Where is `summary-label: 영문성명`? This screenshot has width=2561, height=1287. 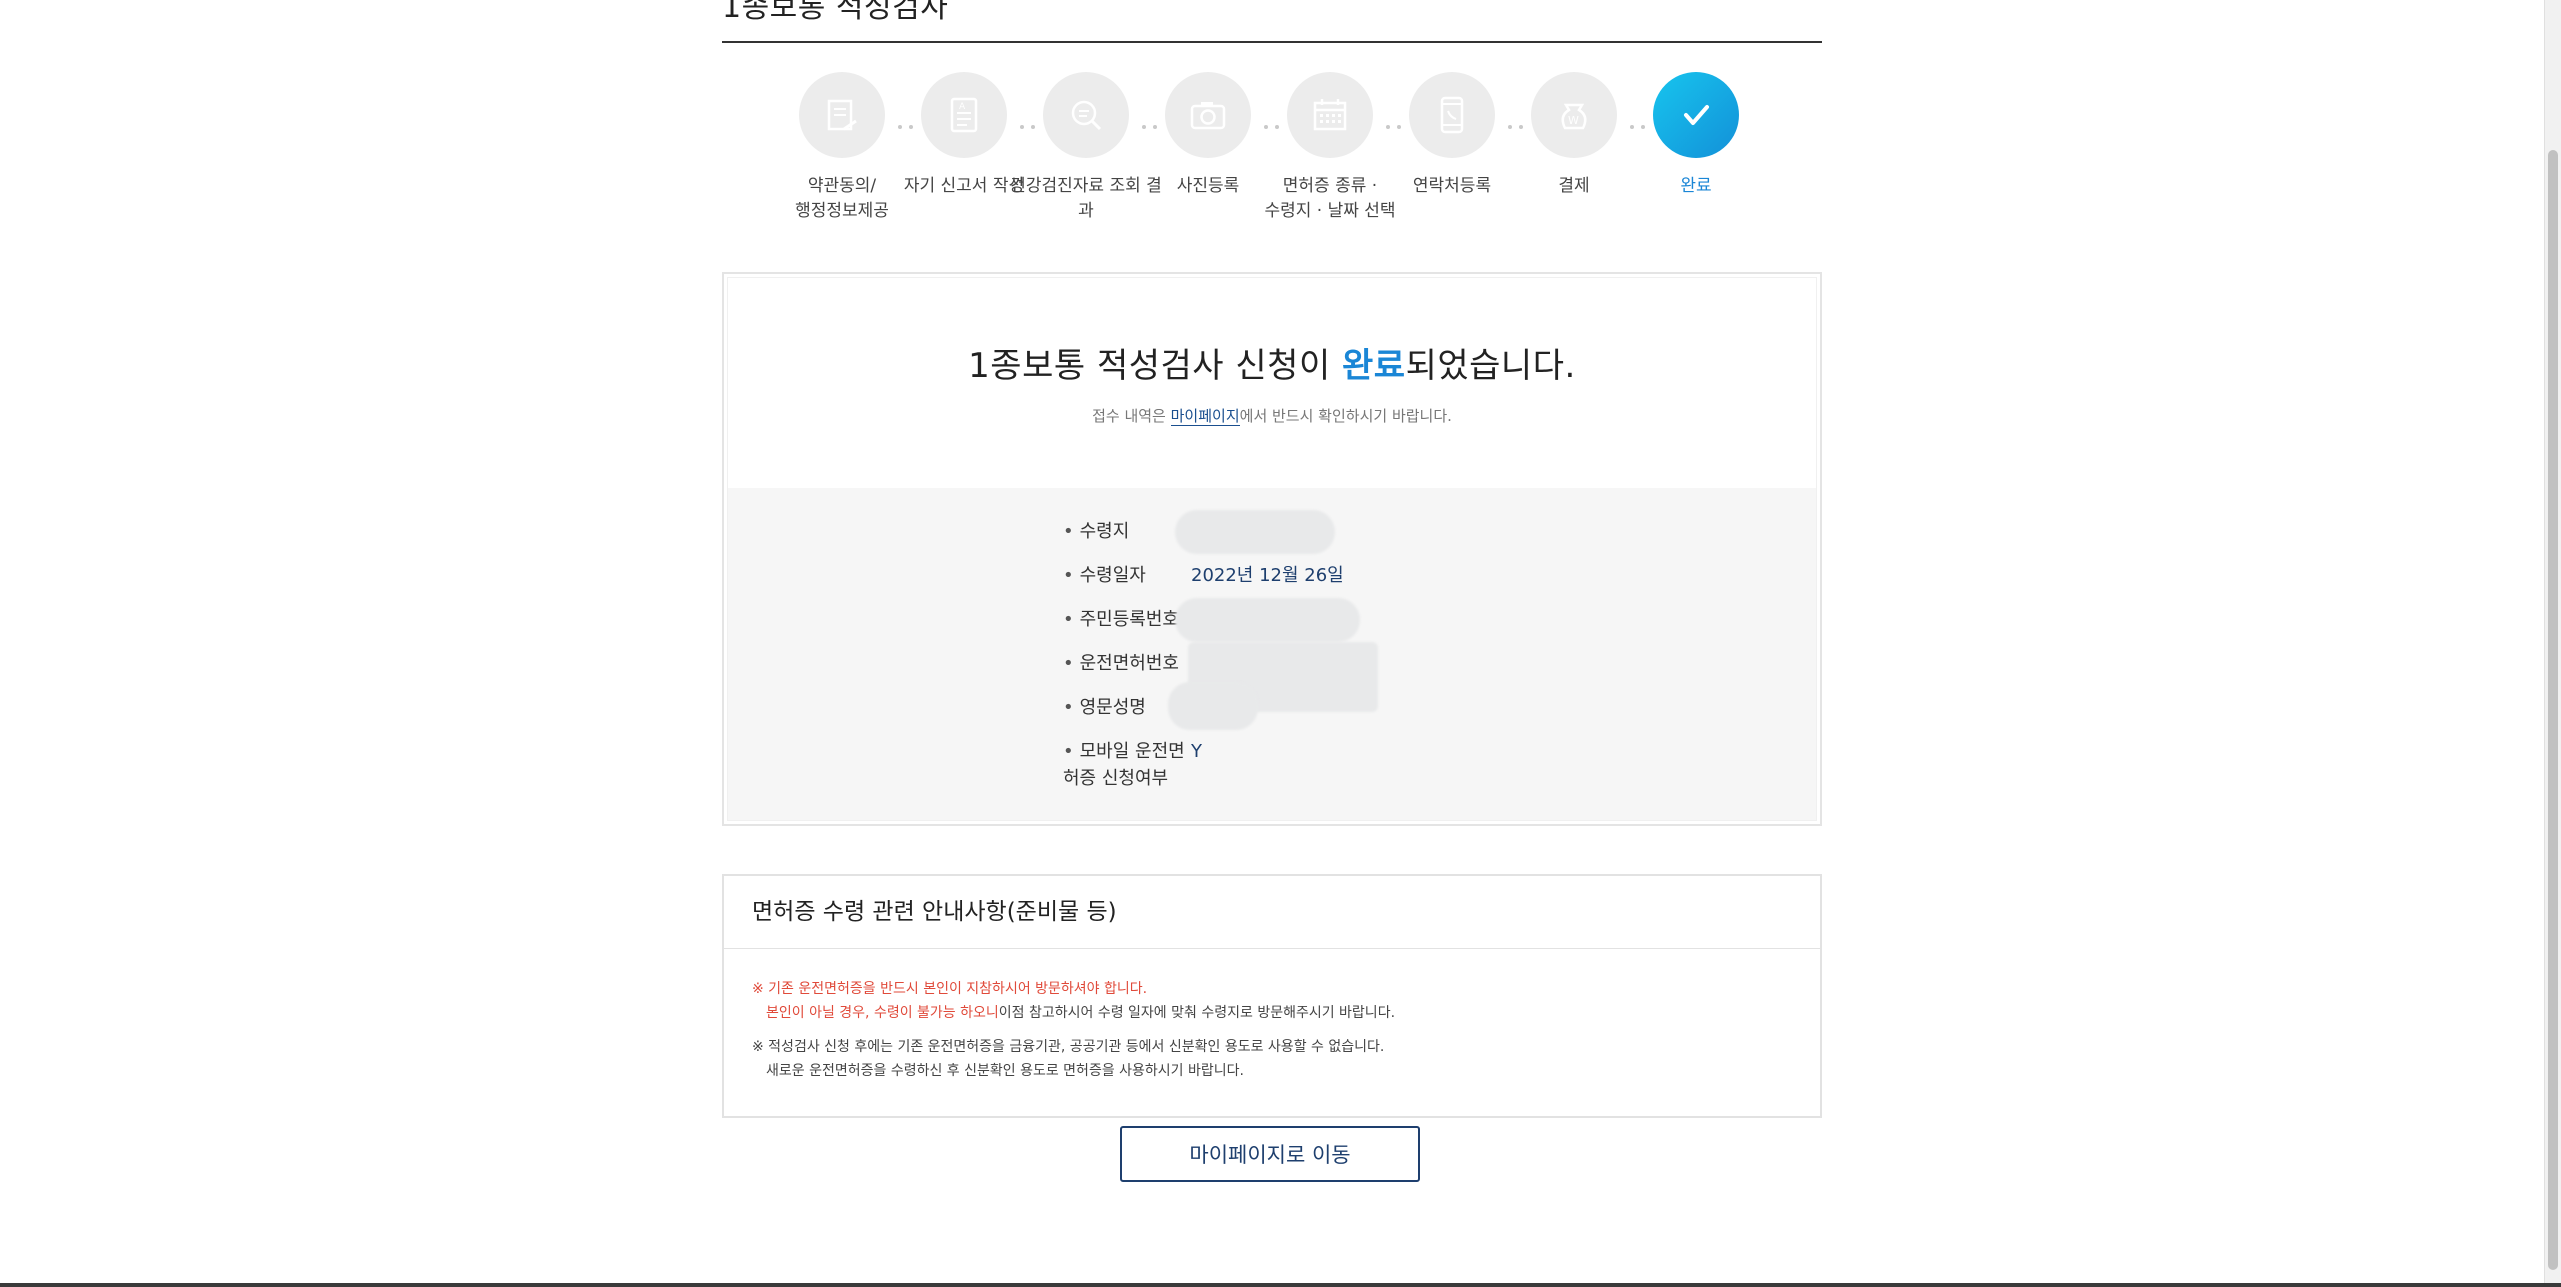 summary-label: 영문성명 is located at coordinates (1123, 707).